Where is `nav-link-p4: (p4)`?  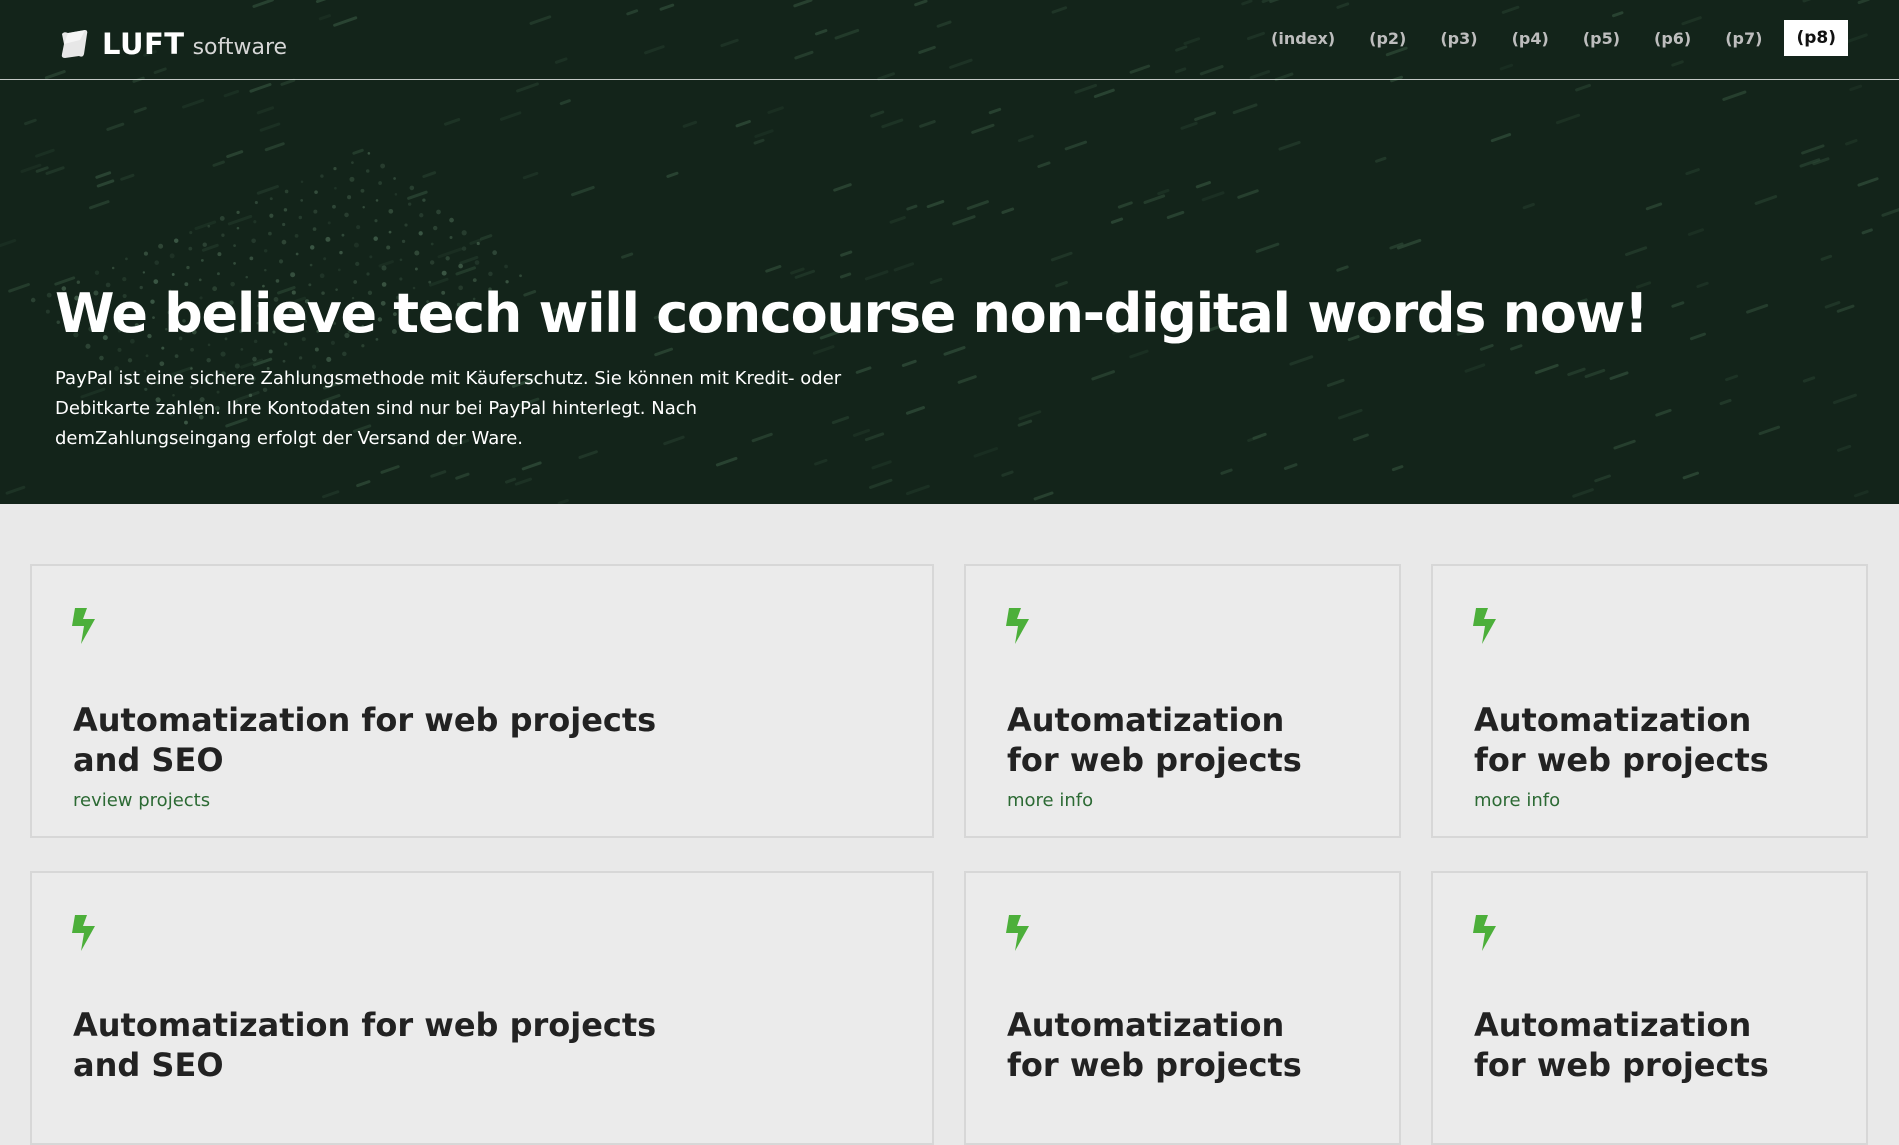
nav-link-p4: (p4) is located at coordinates (1530, 38).